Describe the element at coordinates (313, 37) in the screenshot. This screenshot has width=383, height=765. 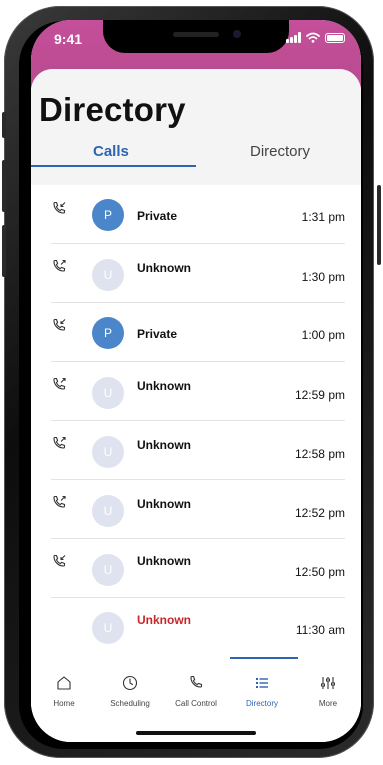
I see `wifi-icon` at that location.